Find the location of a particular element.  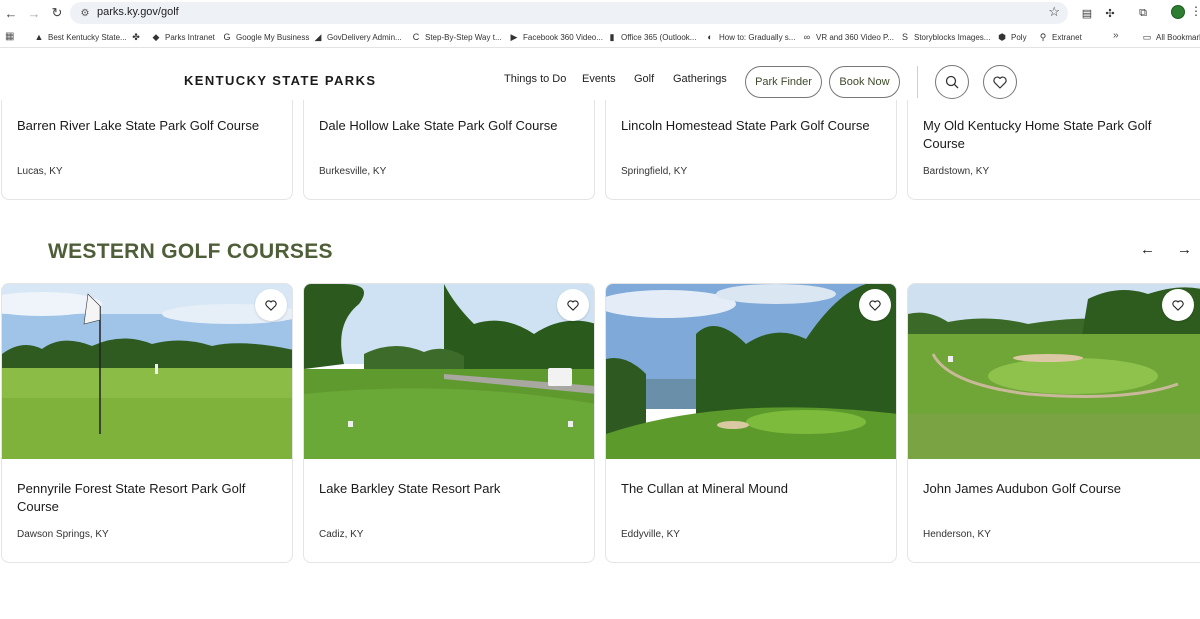

all-bookmarks-button: ▭ All Bookmarks is located at coordinates (1171, 37).